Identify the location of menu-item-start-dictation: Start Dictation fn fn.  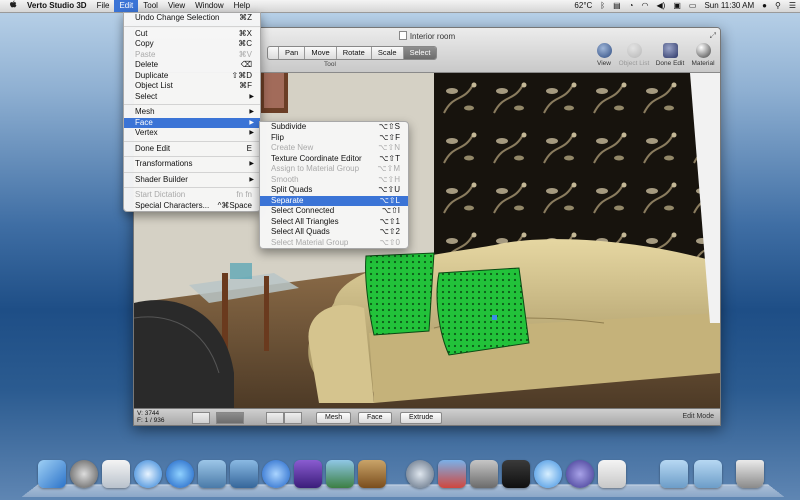
(193, 194).